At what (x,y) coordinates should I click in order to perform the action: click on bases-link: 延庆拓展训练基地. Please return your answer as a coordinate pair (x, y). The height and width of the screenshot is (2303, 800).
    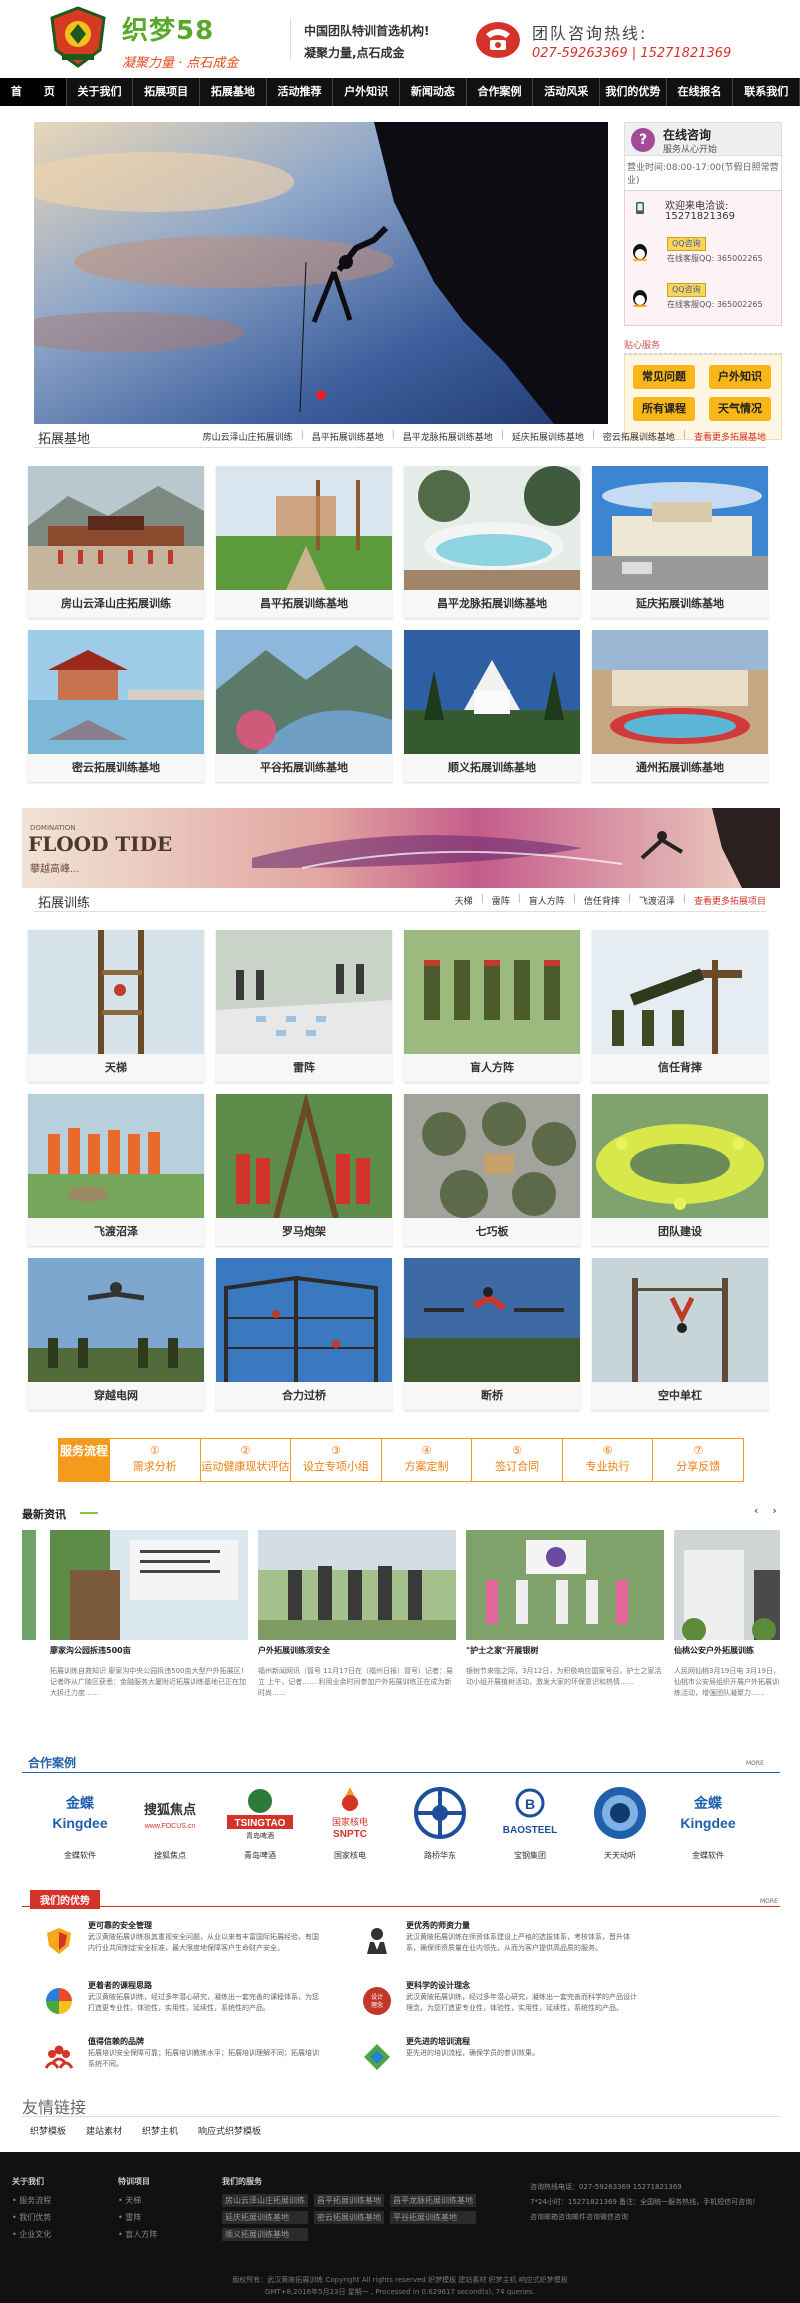
    Looking at the image, I should click on (548, 436).